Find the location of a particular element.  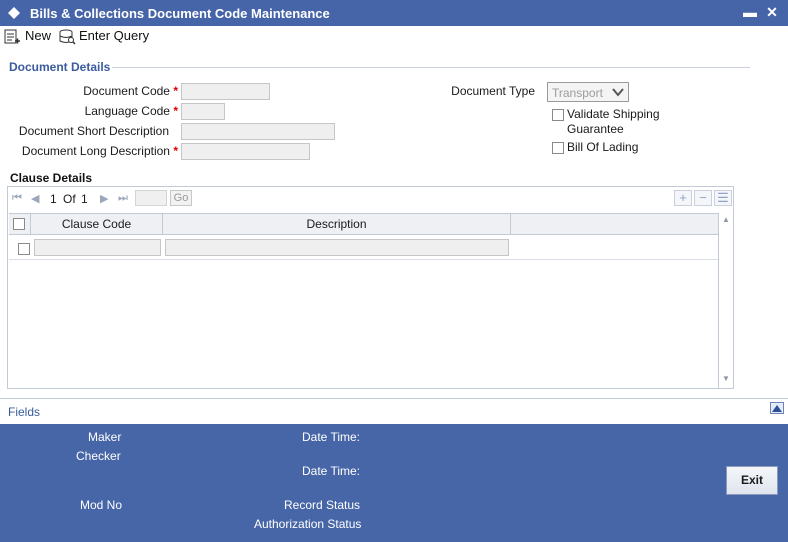

short-description-label: Document Short Description is located at coordinates (93, 131).